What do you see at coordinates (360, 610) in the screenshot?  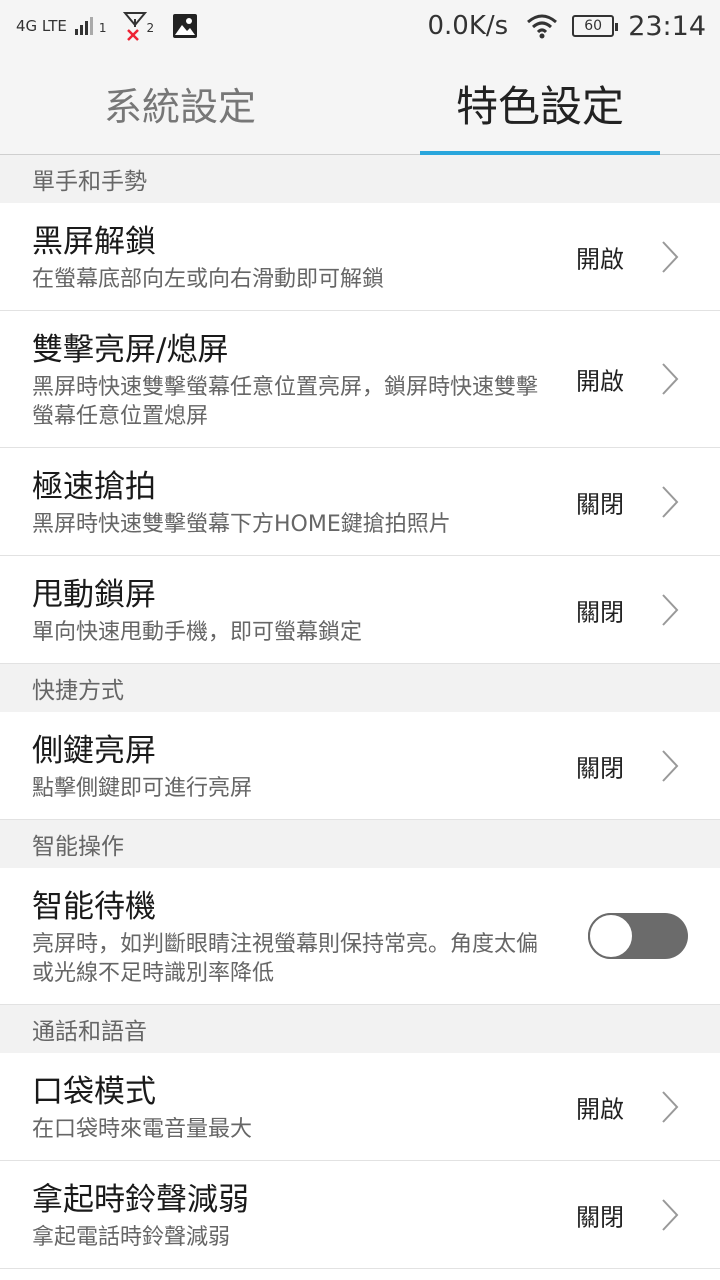 I see `setting-row-shake-lock: 甩動鎖屏 單向快速甩動手機，即可螢幕鎖定 關閉` at bounding box center [360, 610].